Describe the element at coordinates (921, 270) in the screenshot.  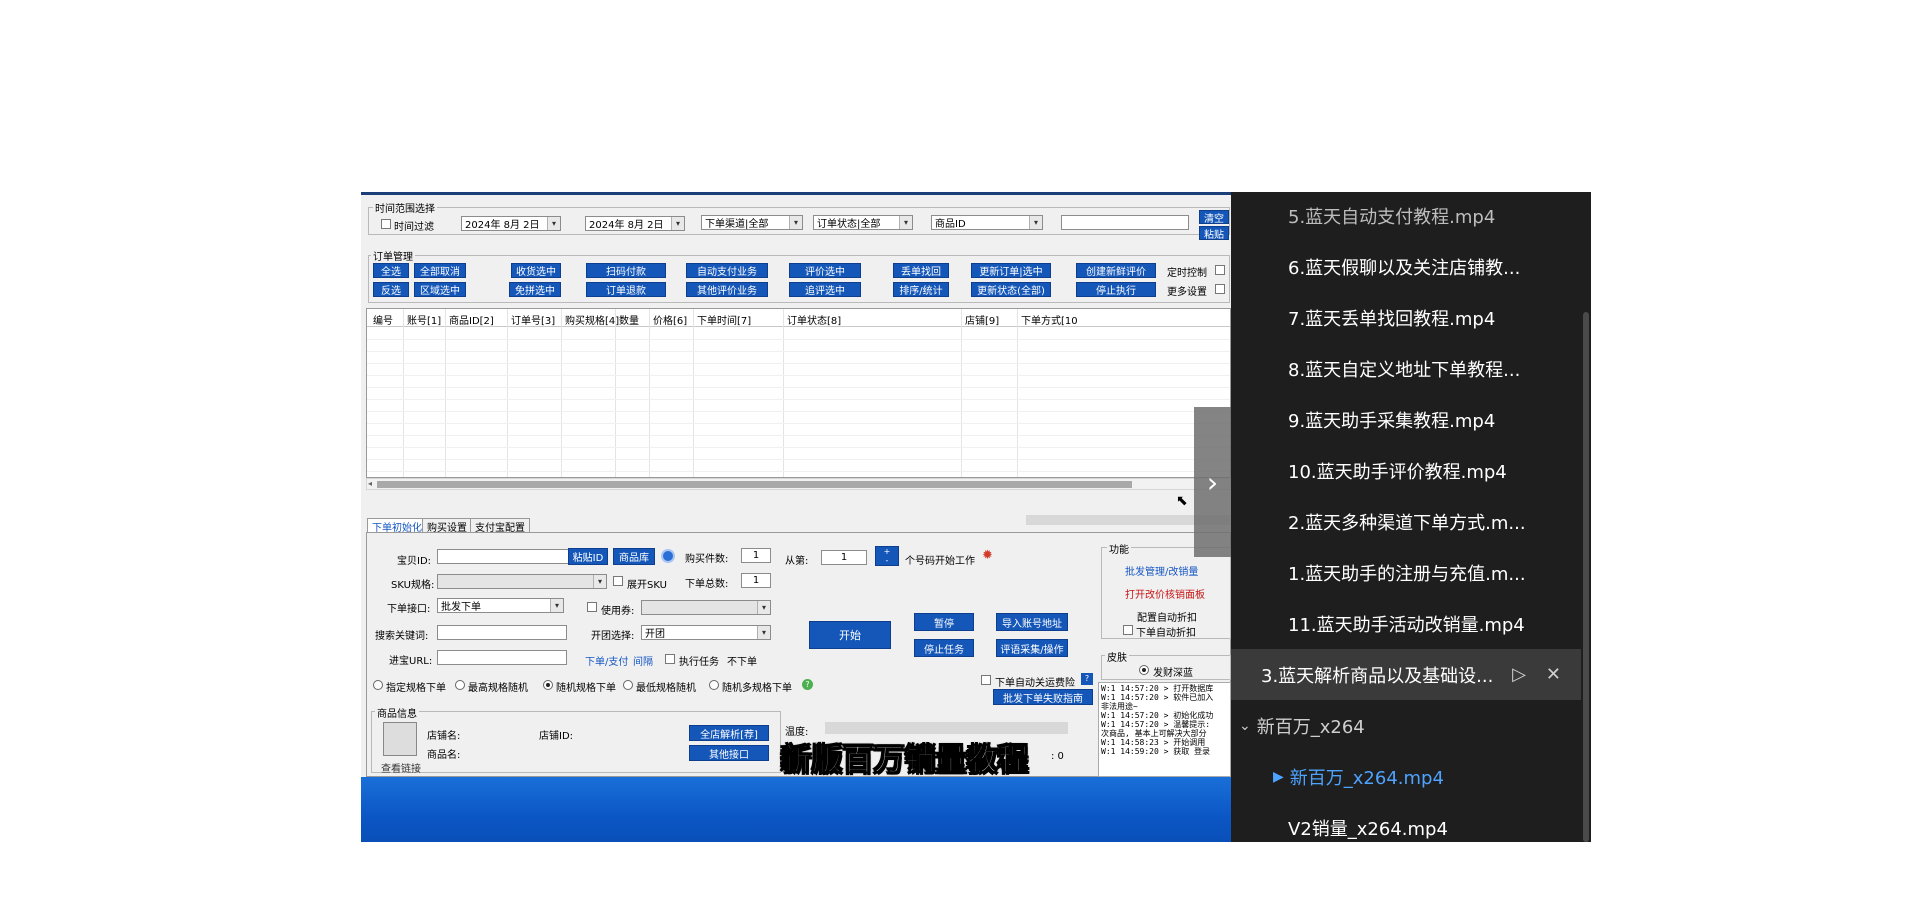
I see `order-action-button-row1-6: 丢单找回` at that location.